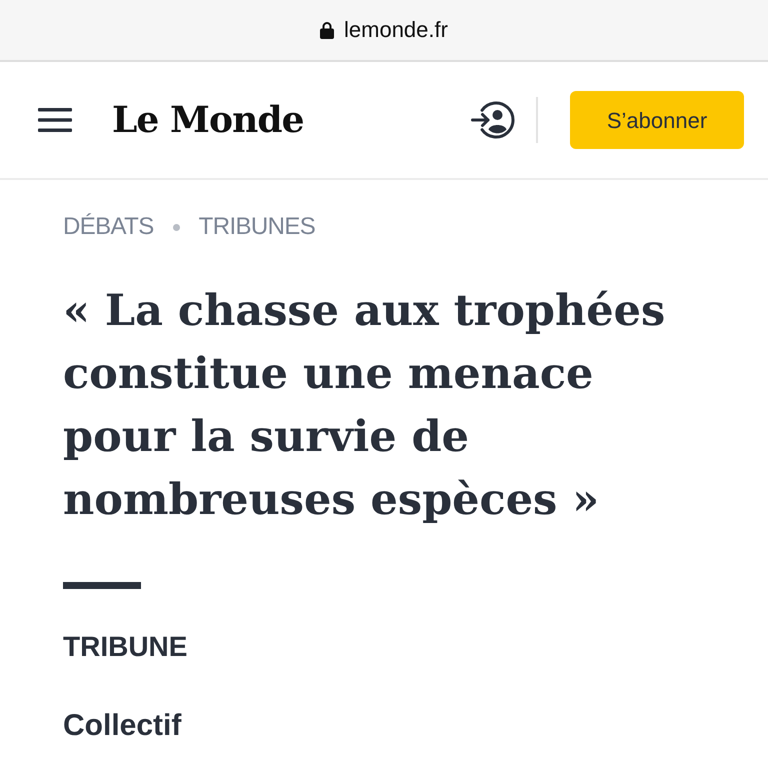  I want to click on subscribe-button: S’abonner, so click(657, 120).